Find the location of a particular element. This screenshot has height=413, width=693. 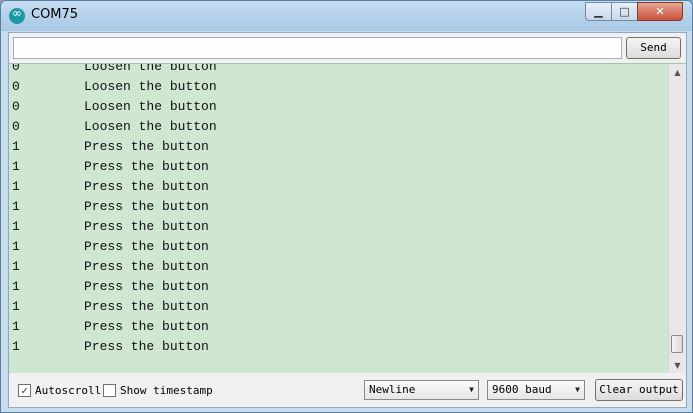

autoscroll-checkbox: ✓ is located at coordinates (24, 390).